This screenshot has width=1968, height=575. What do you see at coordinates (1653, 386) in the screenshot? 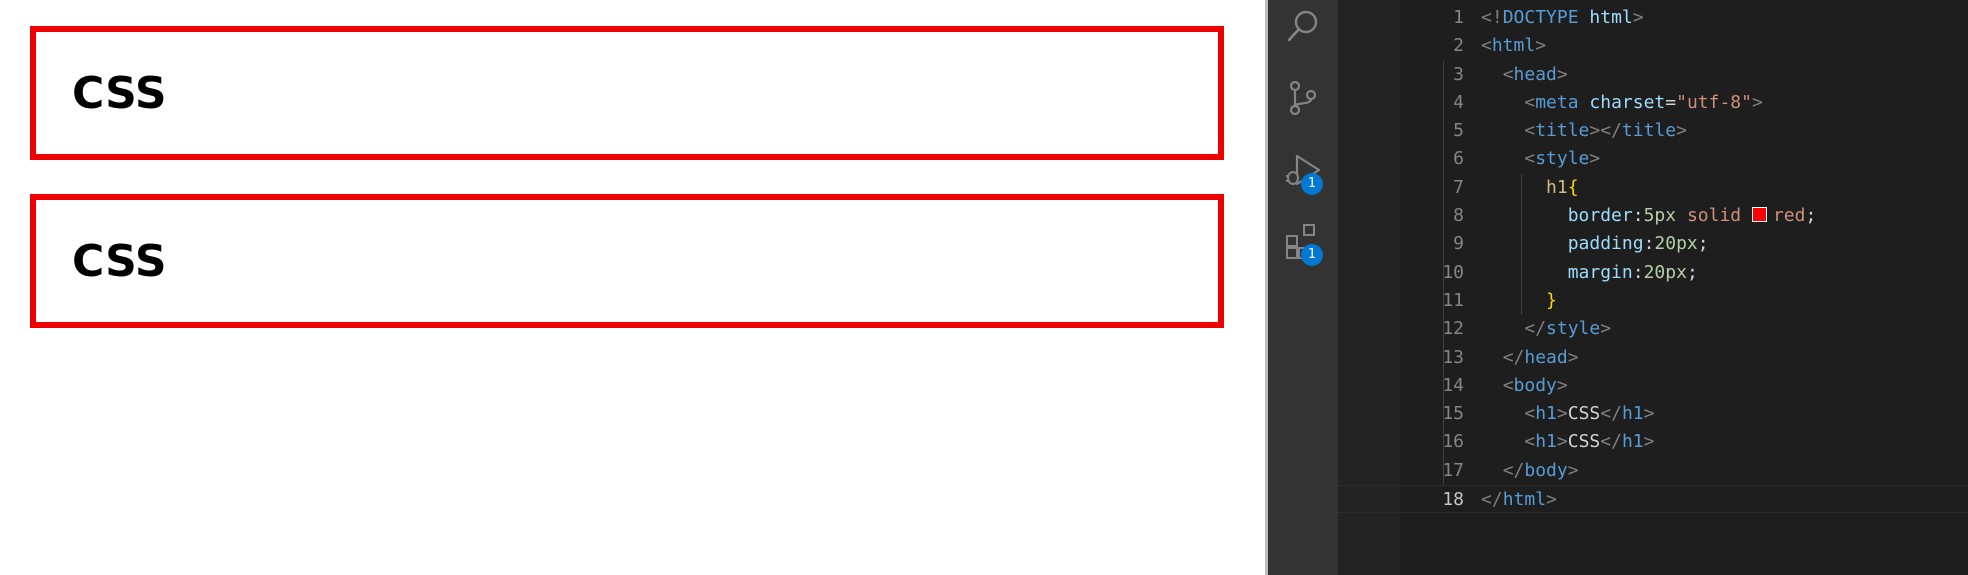
I see `code-line: 14 <body>` at bounding box center [1653, 386].